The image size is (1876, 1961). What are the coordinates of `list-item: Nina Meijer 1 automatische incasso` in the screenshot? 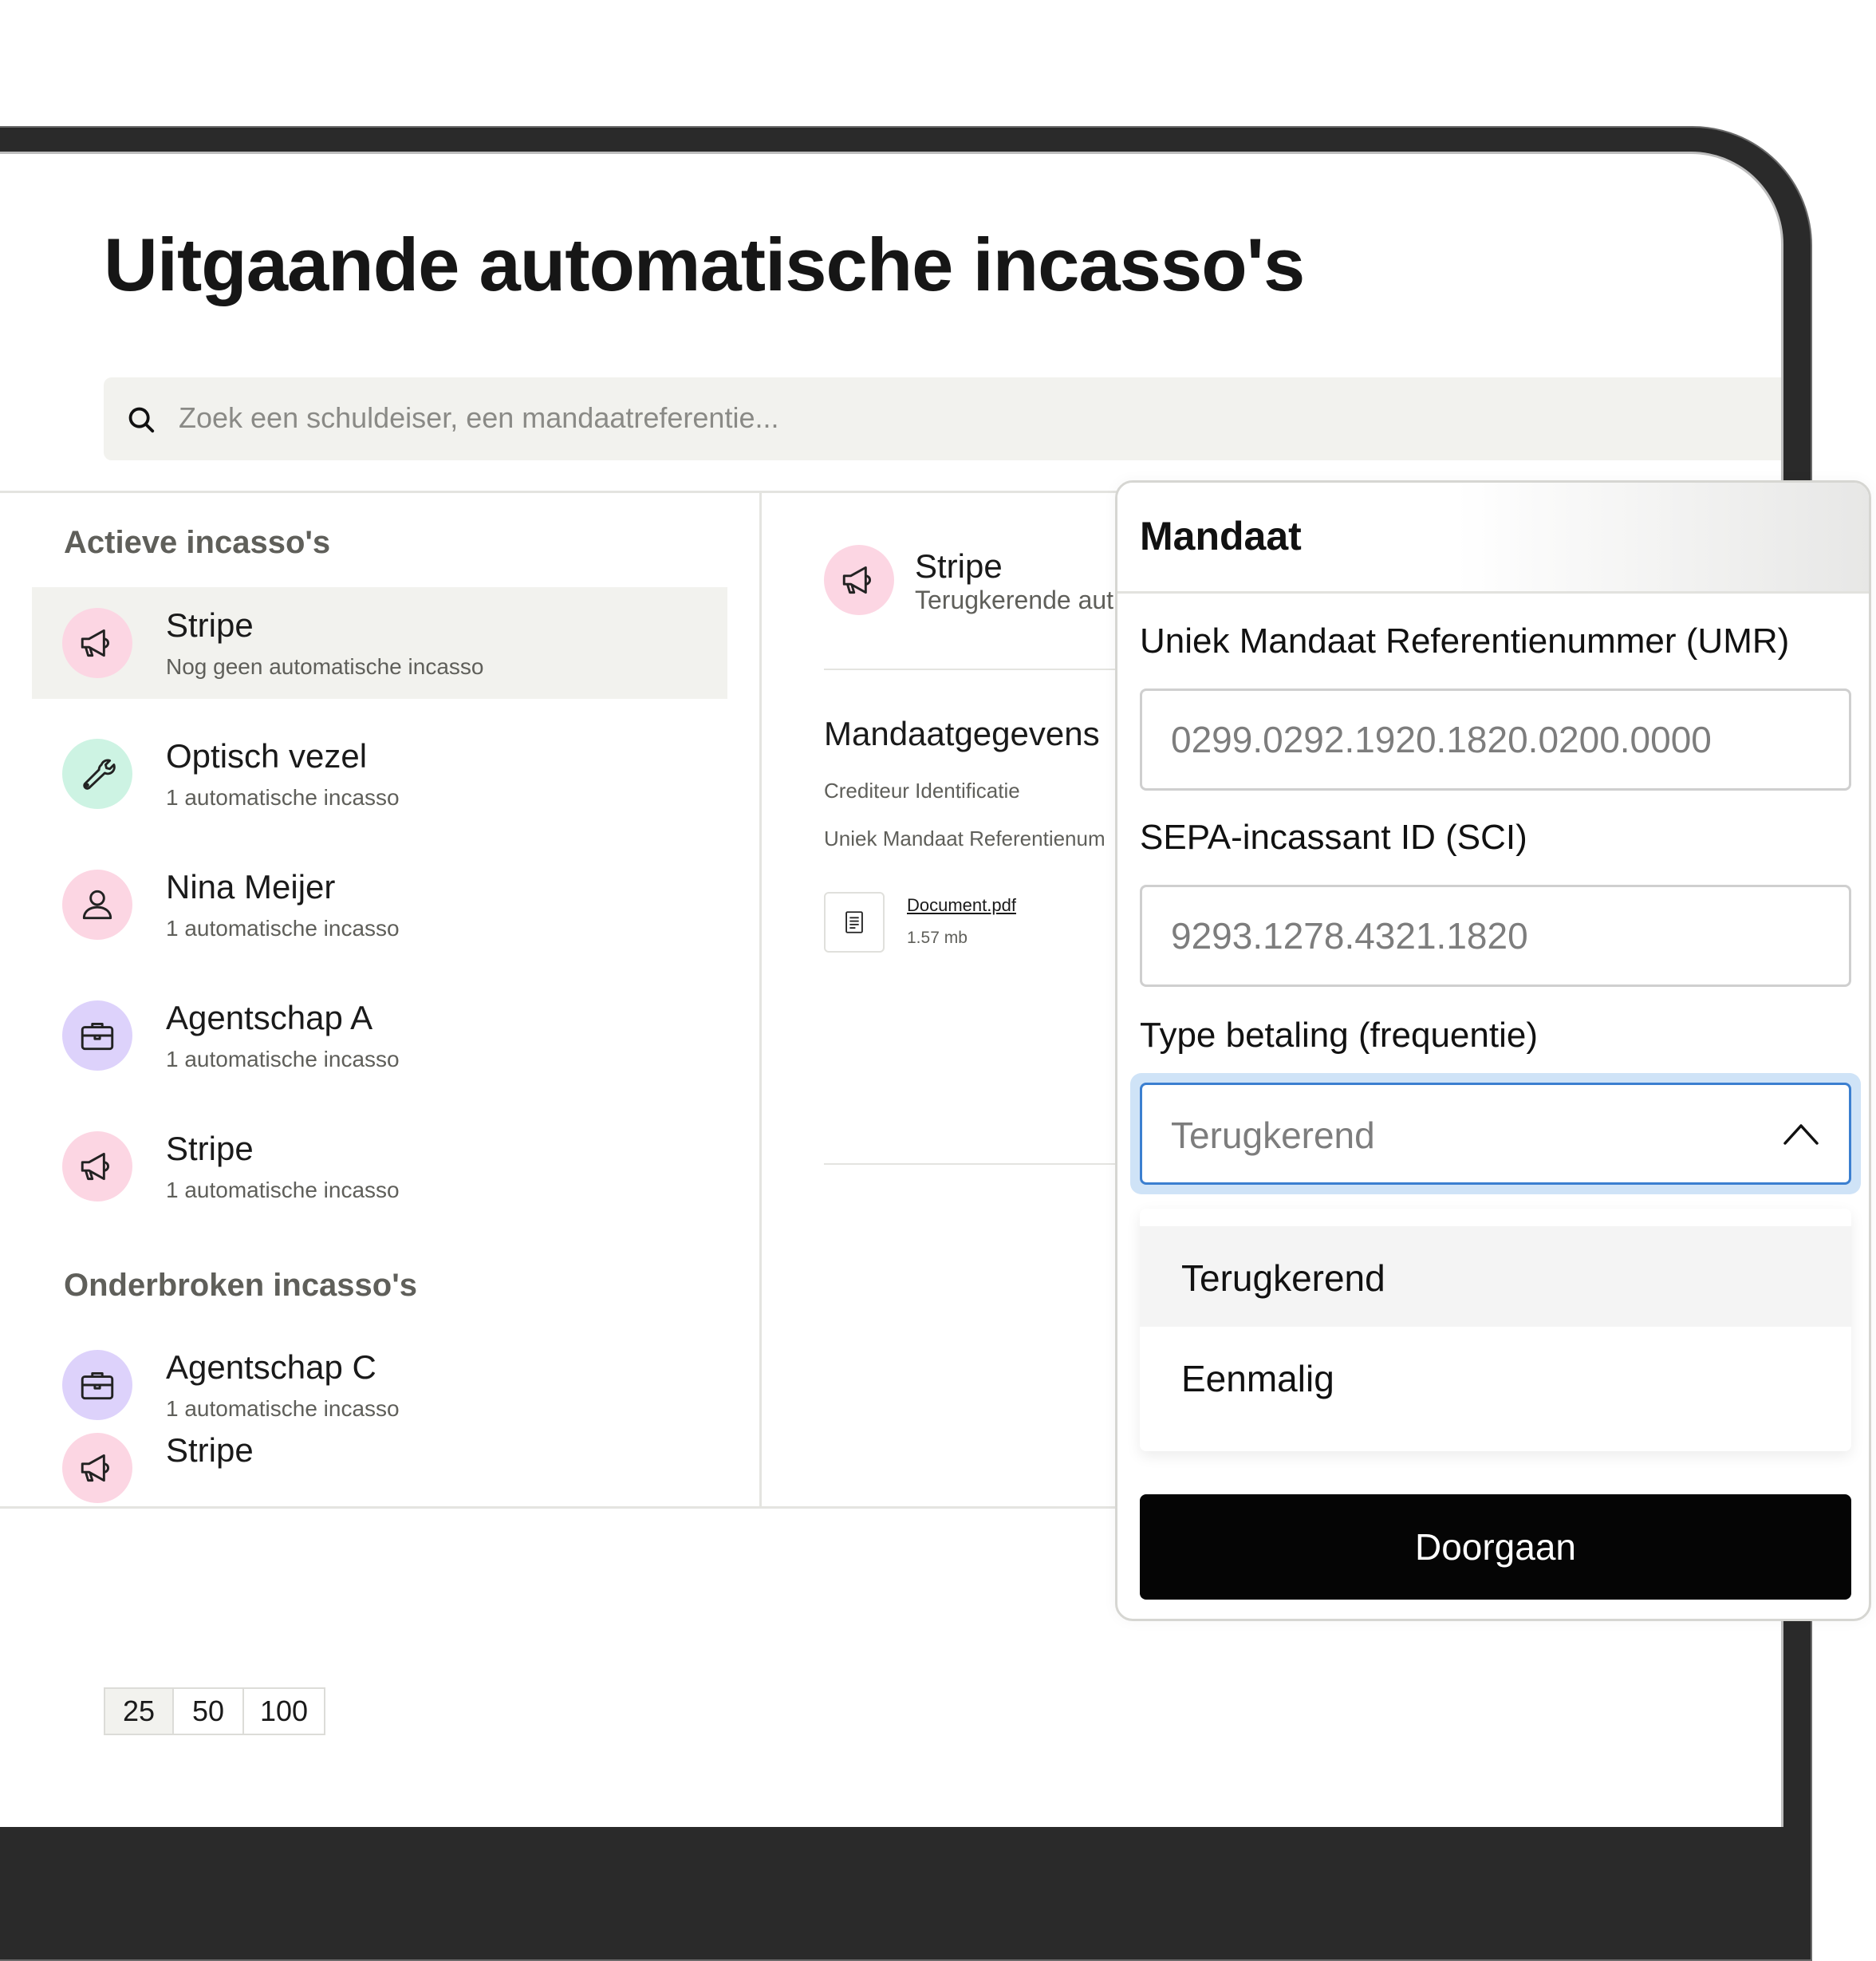 It's located at (379, 905).